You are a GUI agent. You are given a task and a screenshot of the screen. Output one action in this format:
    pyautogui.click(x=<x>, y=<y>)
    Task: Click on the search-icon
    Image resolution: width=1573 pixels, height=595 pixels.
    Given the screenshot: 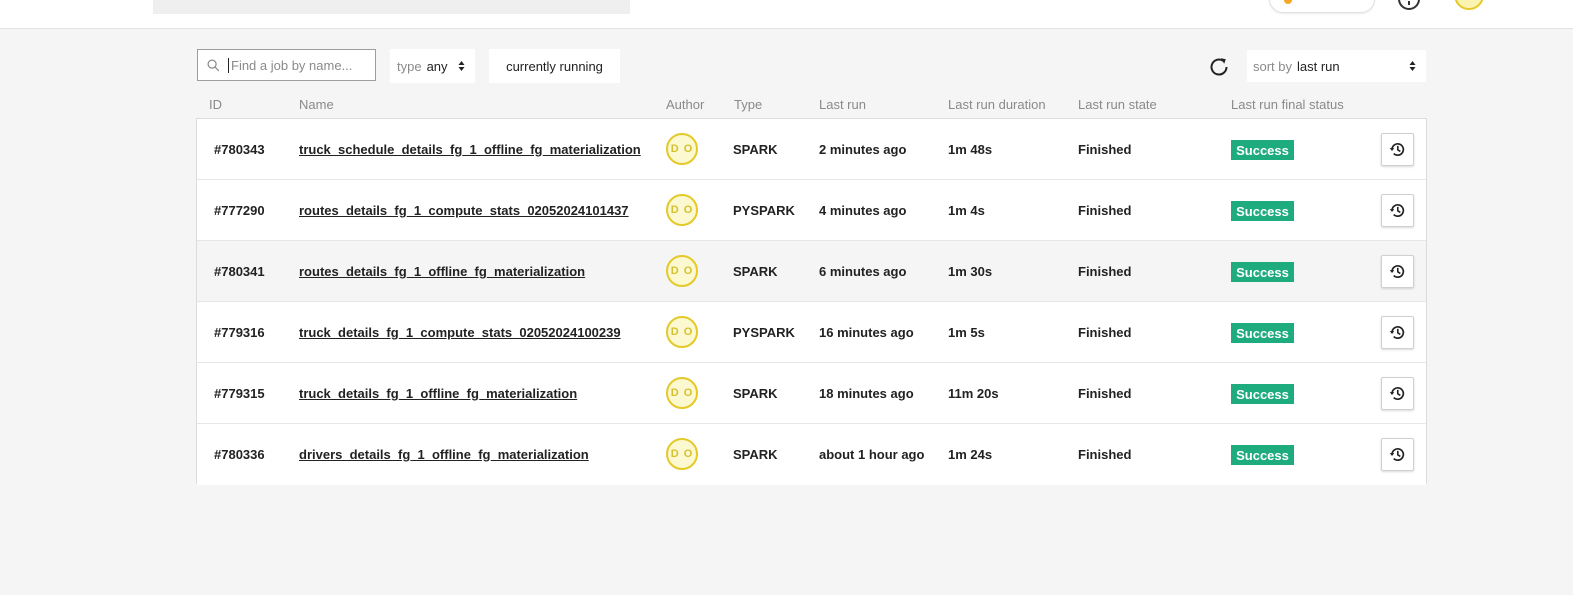 What is the action you would take?
    pyautogui.click(x=213, y=65)
    